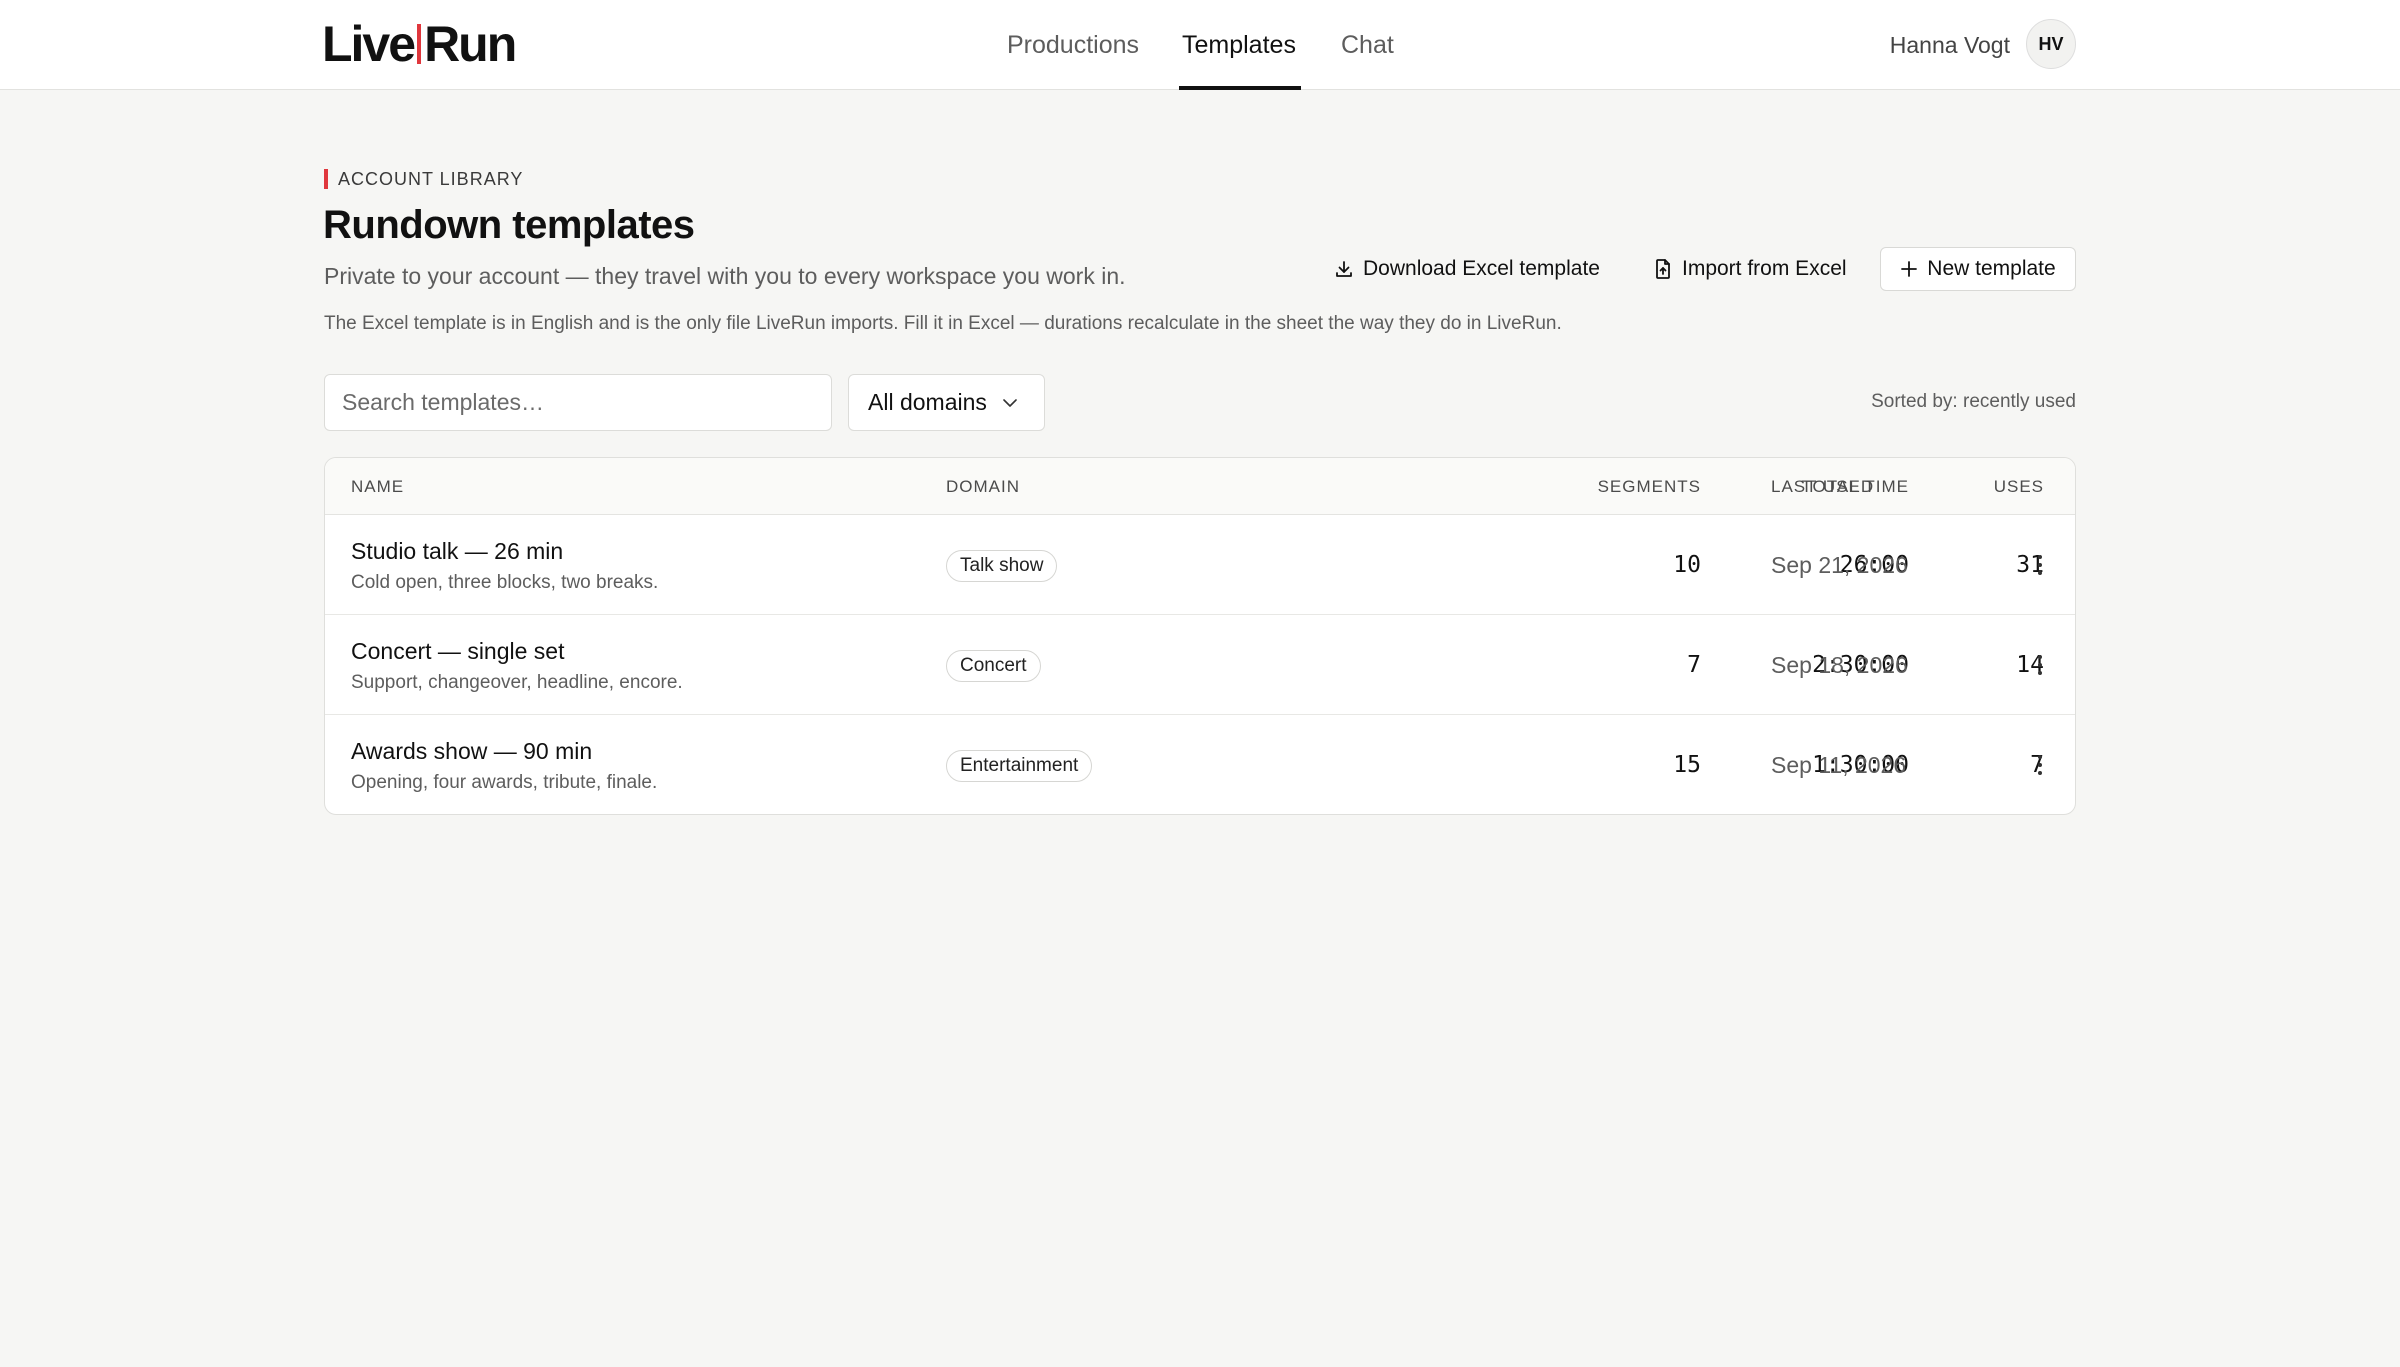 The image size is (2400, 1367). Describe the element at coordinates (1463, 486) in the screenshot. I see `column-header-segments: SEGMENTS` at that location.